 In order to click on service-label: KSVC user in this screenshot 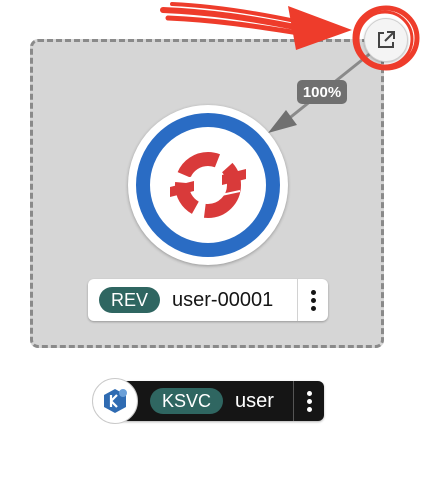, I will do `click(219, 401)`.